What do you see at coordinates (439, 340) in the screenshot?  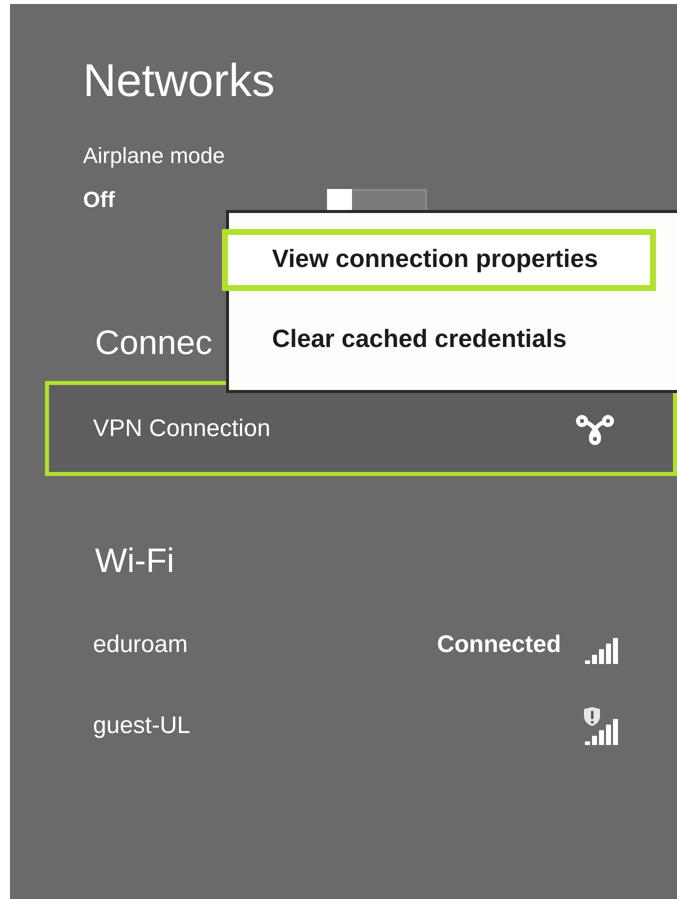 I see `menu-item: Clear cached credentials` at bounding box center [439, 340].